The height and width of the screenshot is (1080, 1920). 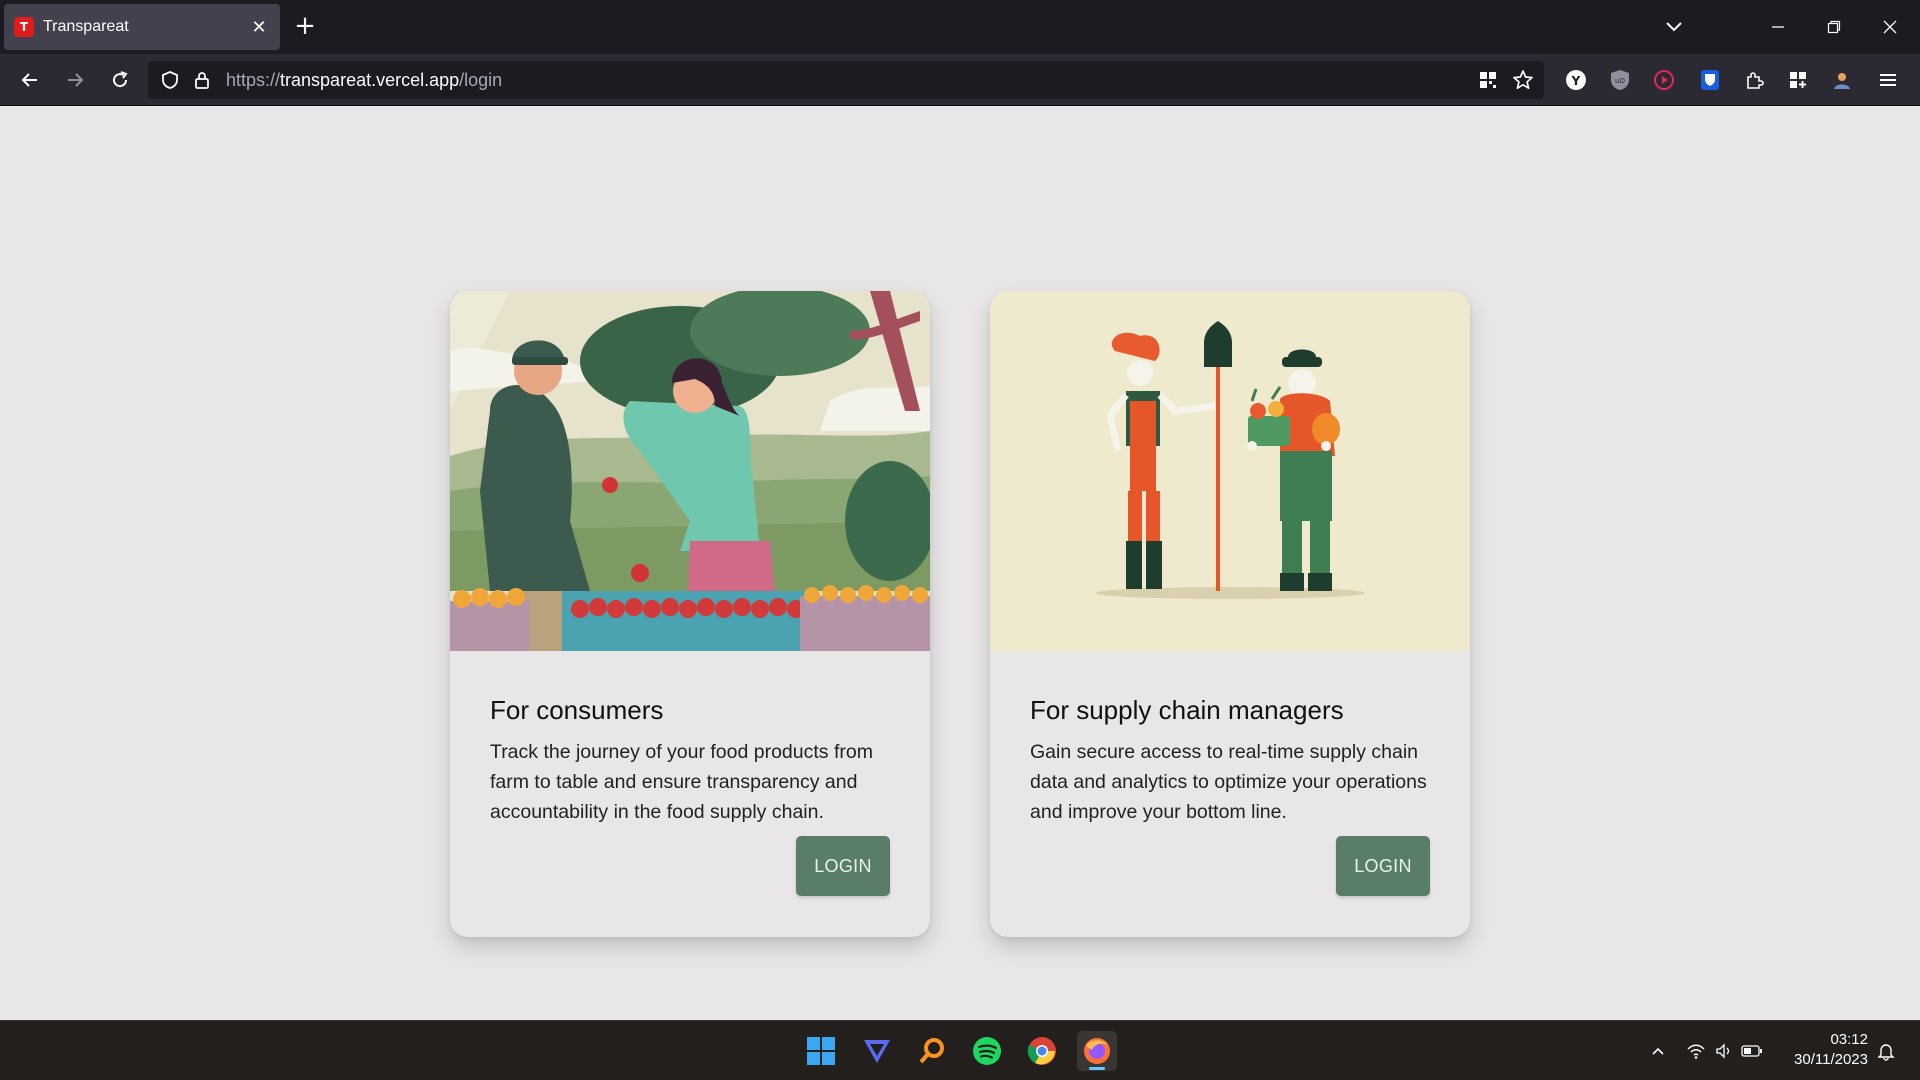 I want to click on ublock-origin-icon: uO, so click(x=1620, y=80).